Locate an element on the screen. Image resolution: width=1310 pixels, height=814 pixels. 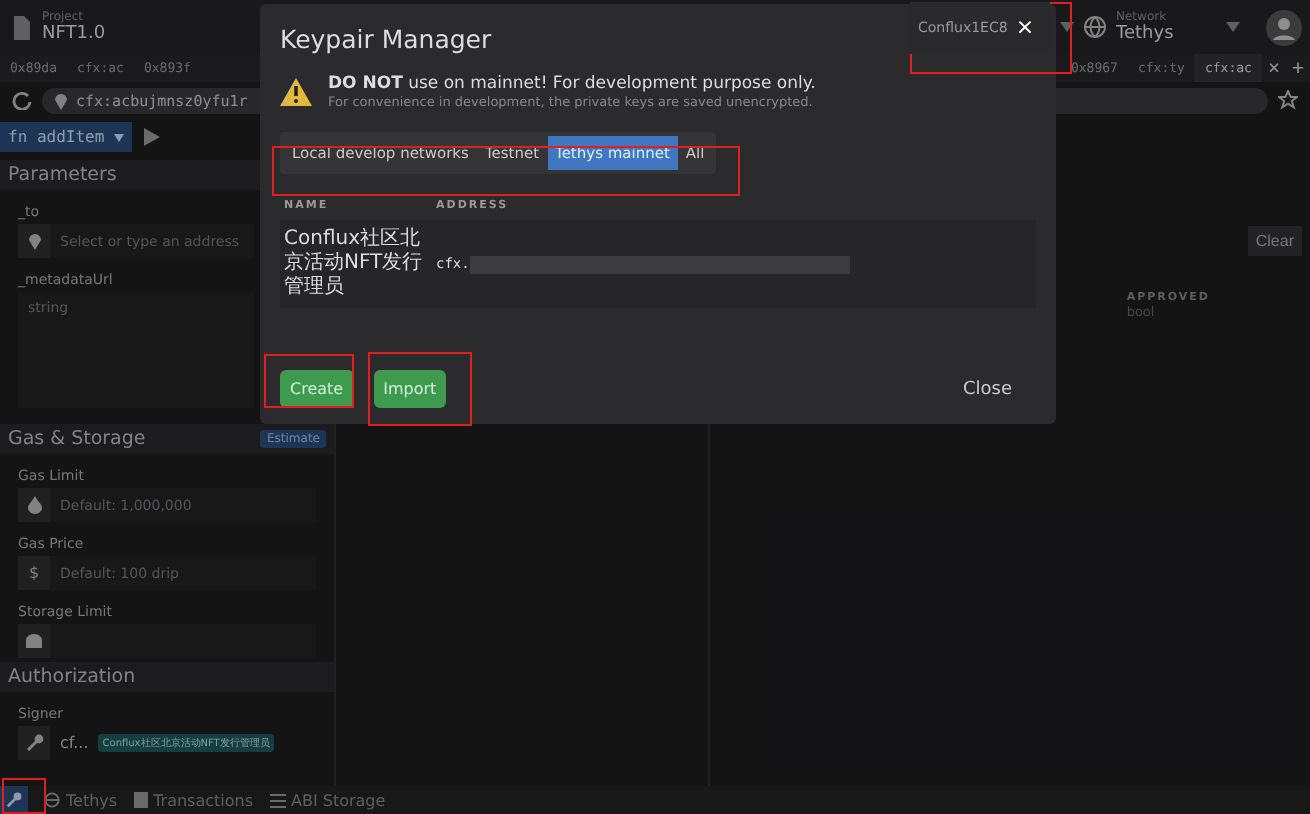
dialog-title: Keypair Manager is located at coordinates (386, 38).